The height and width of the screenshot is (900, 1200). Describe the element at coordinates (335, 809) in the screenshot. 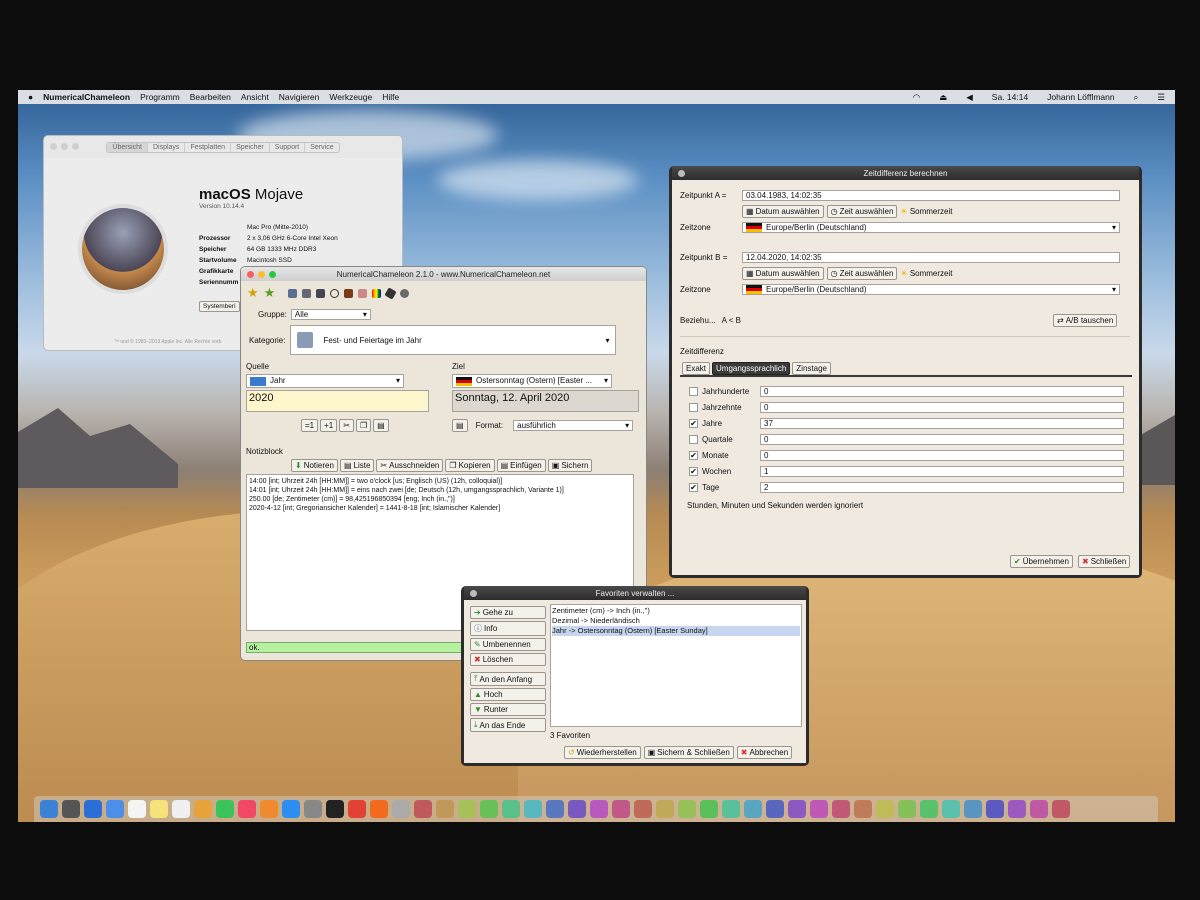

I see `terminal-icon` at that location.